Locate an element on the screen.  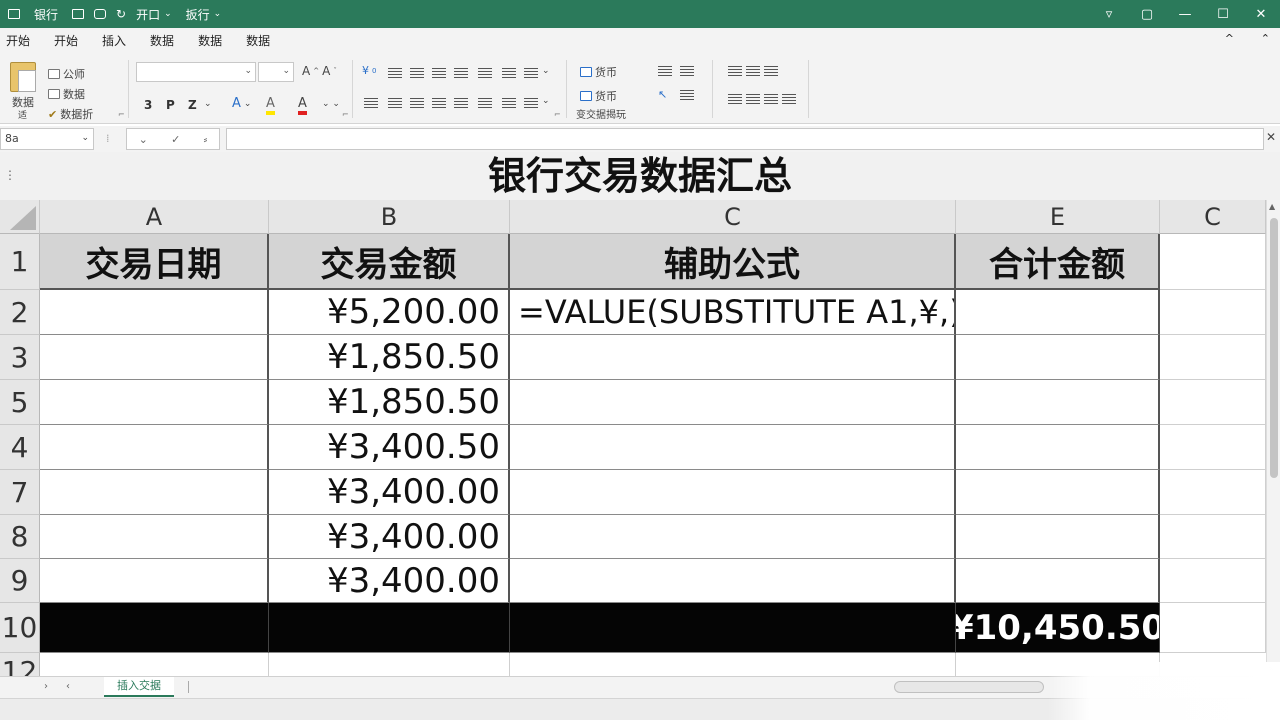
font-size-dropdown: ⌄ is located at coordinates (276, 72).